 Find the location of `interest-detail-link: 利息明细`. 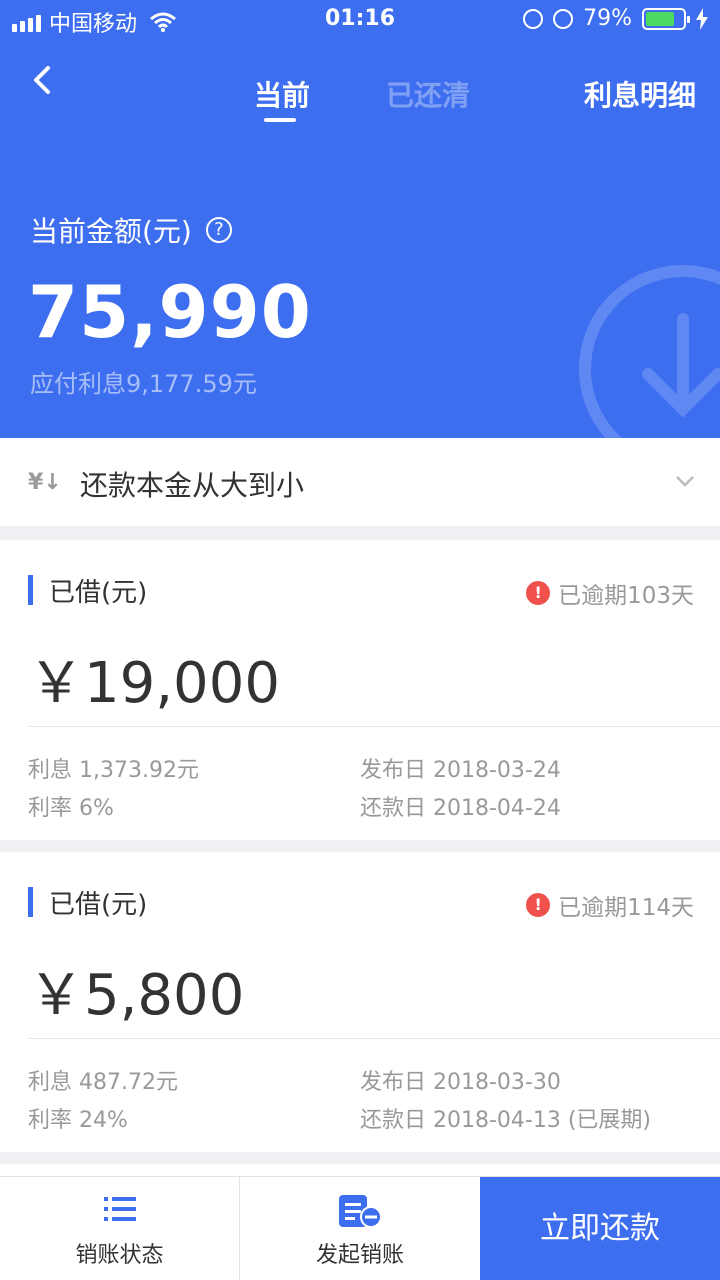

interest-detail-link: 利息明细 is located at coordinates (640, 94).